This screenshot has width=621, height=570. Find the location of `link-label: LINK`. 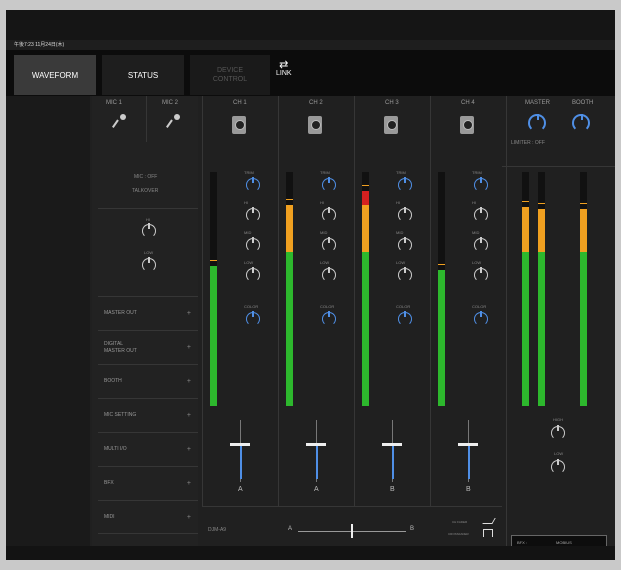

link-label: LINK is located at coordinates (284, 73).